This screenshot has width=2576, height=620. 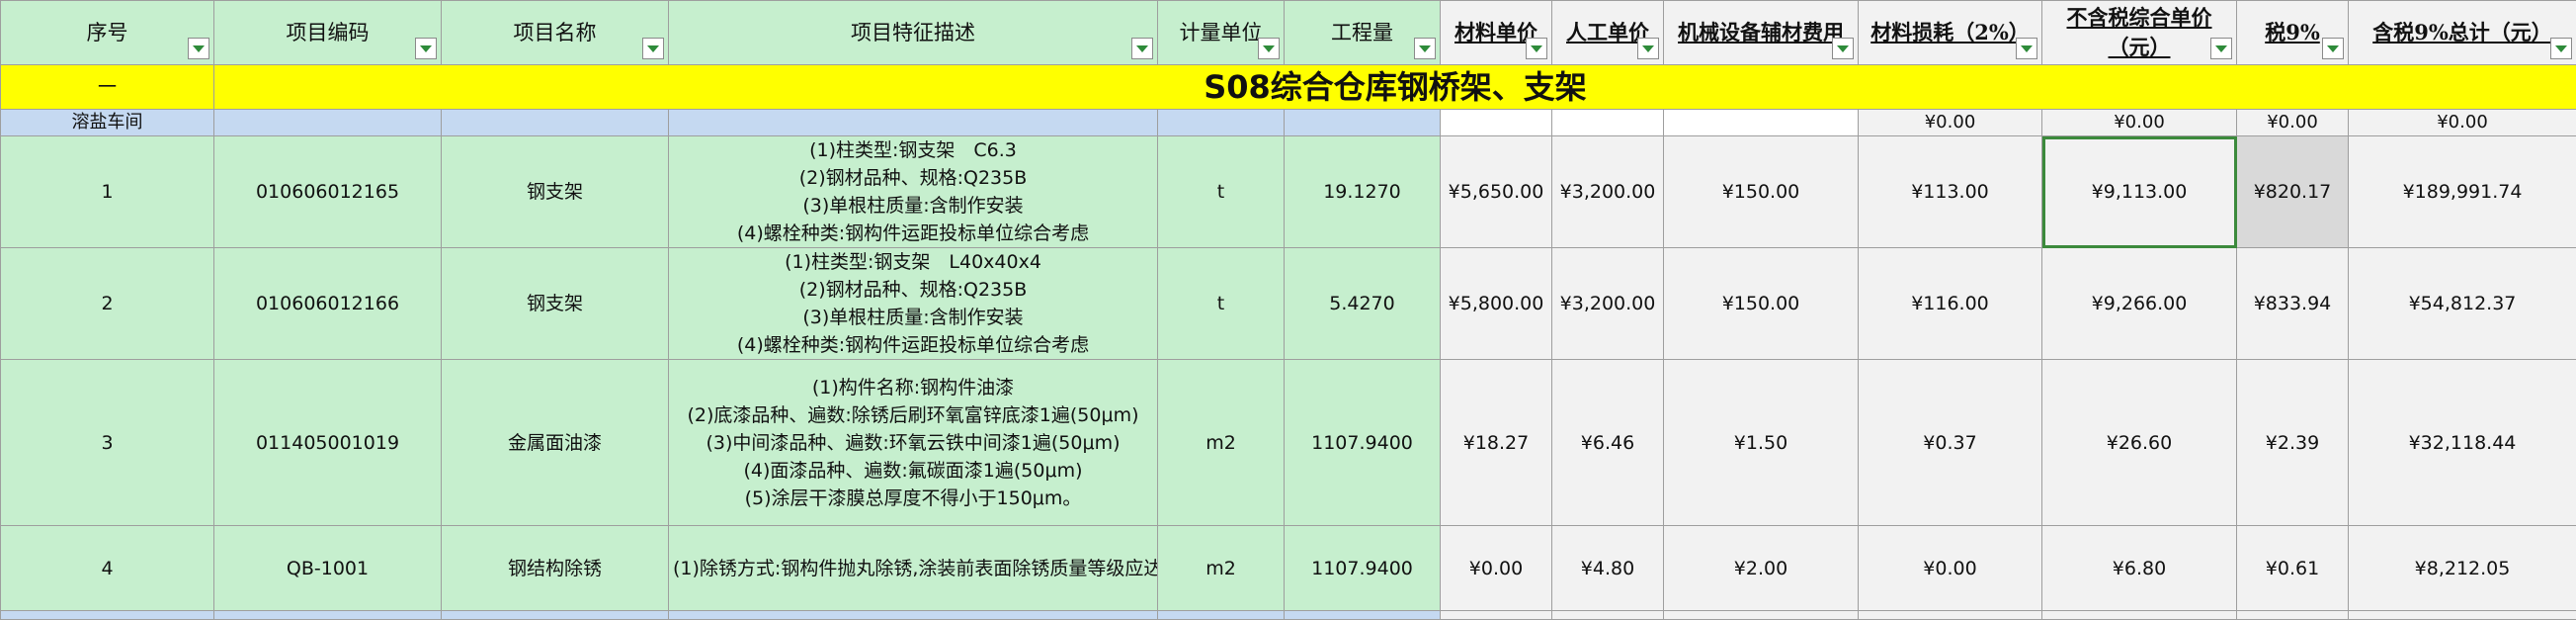 I want to click on row-total: ¥54,812.37, so click(x=2462, y=304).